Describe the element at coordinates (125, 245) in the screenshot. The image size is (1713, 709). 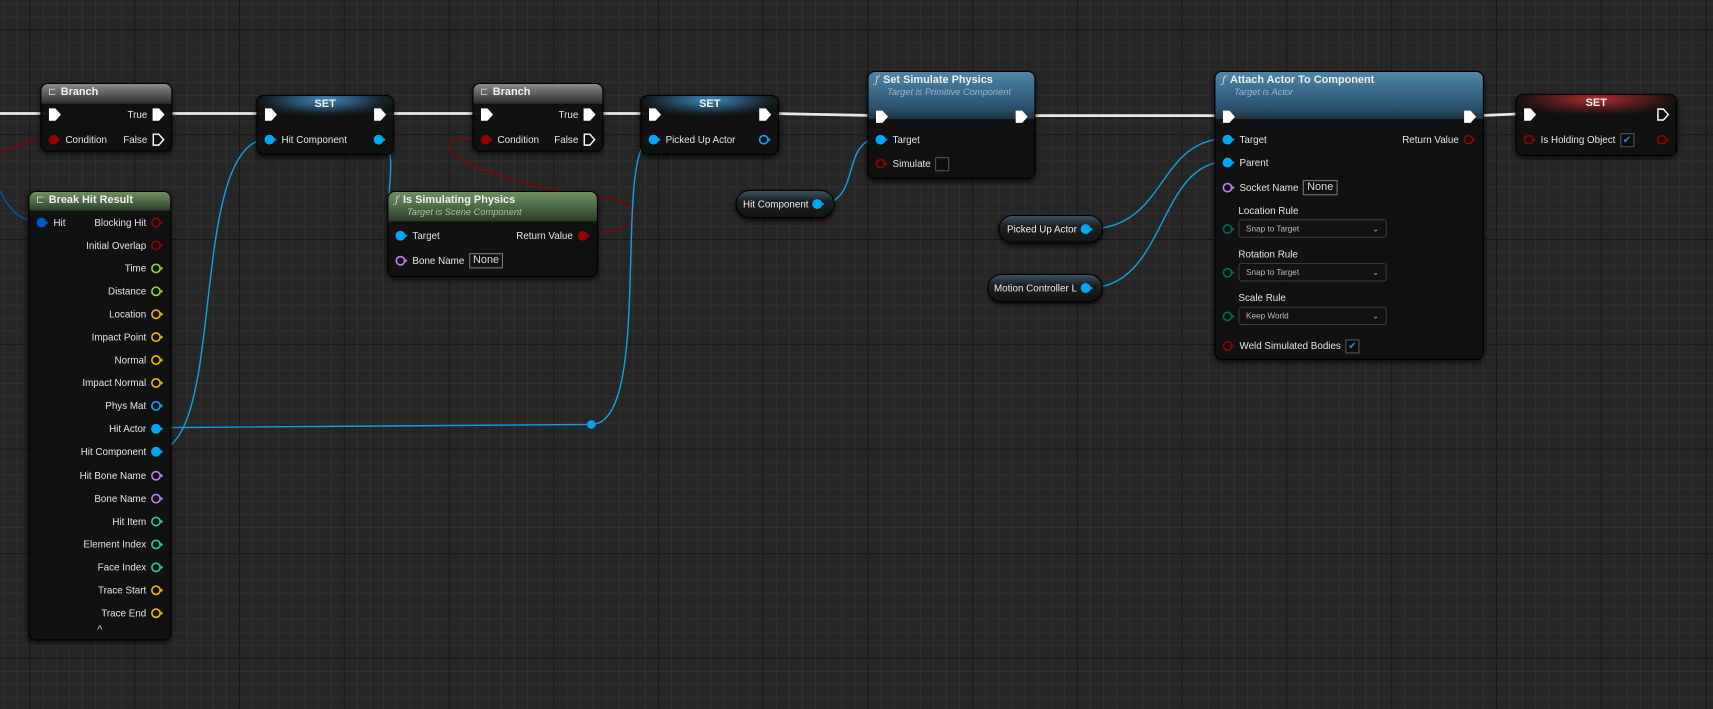
I see `output-pin-row: Initial Overlap` at that location.